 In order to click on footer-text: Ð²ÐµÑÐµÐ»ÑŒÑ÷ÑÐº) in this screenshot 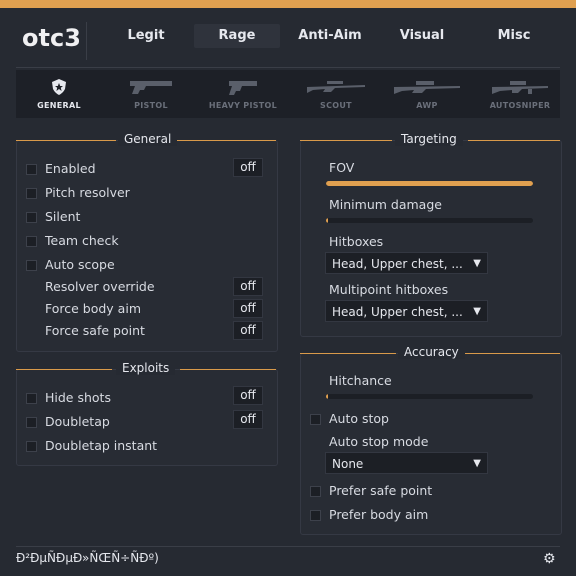, I will do `click(87, 558)`.